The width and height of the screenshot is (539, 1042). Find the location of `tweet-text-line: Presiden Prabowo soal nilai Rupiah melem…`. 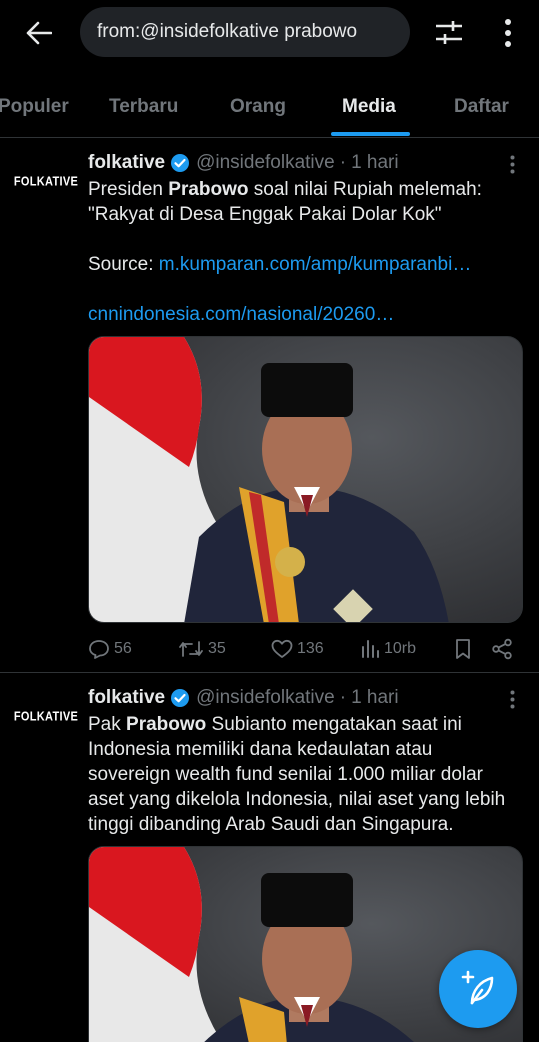

tweet-text-line: Presiden Prabowo soal nilai Rupiah melem… is located at coordinates (285, 189).